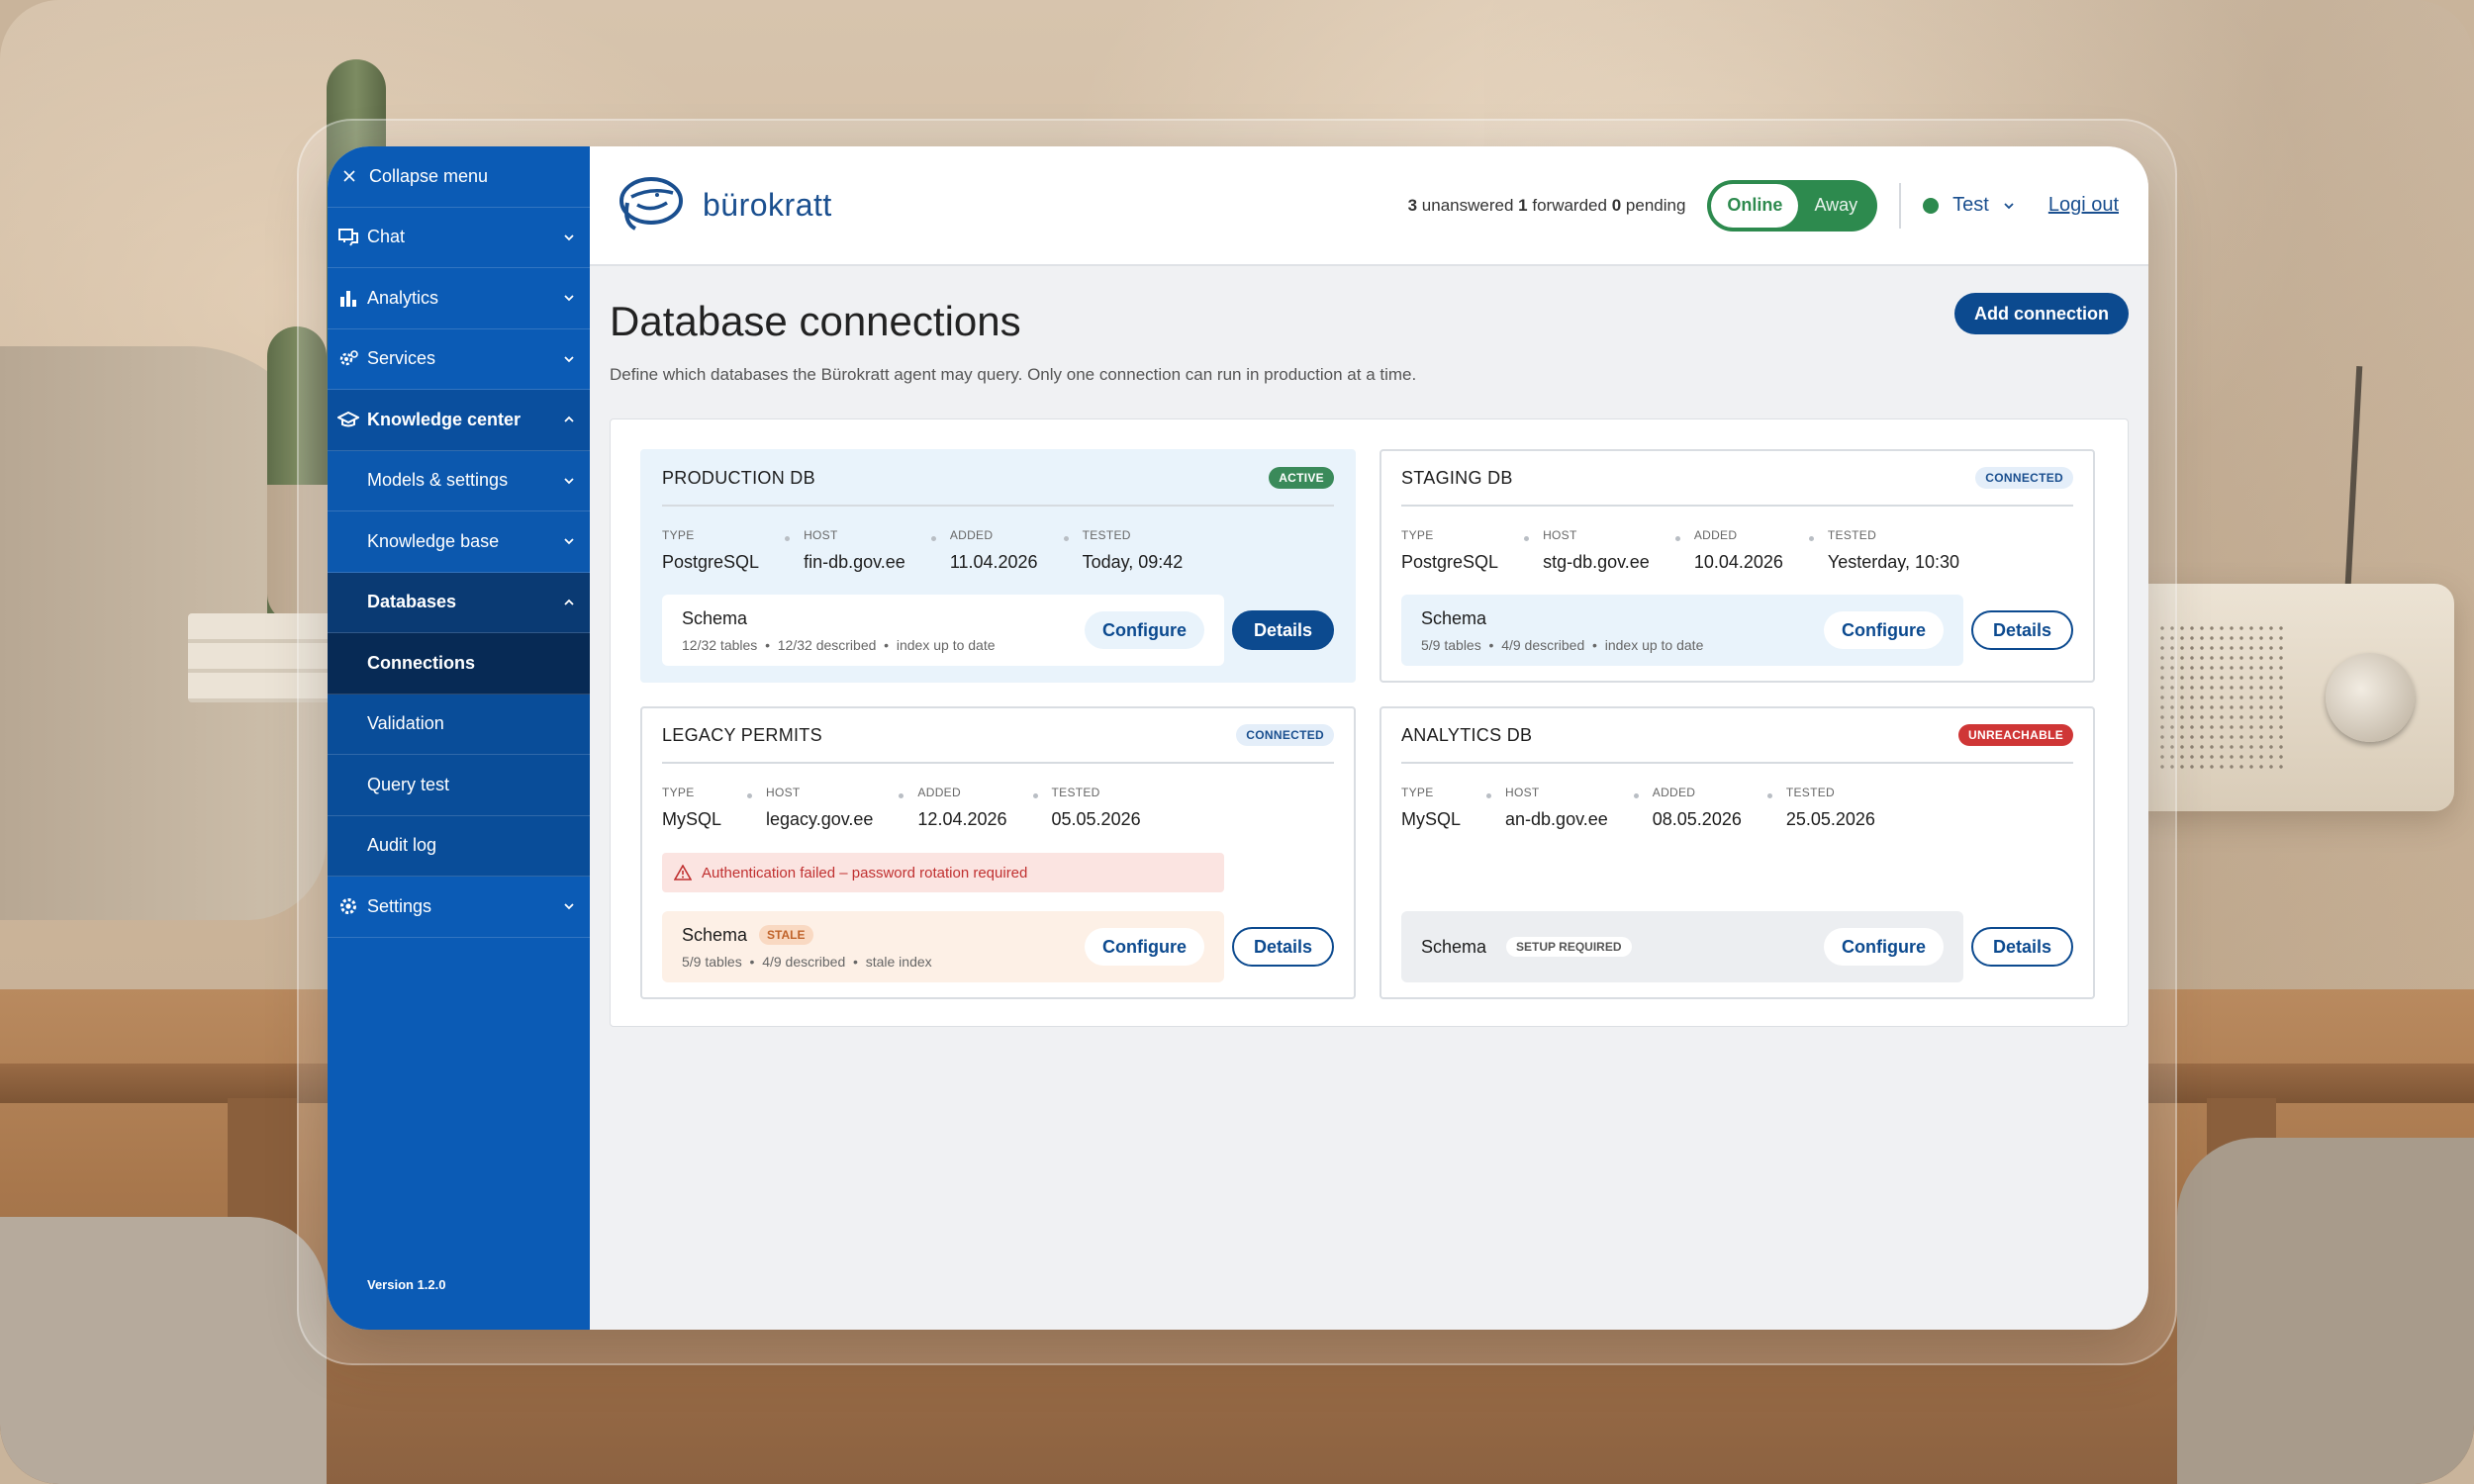 This screenshot has height=1484, width=2474. I want to click on sidebar-item-models-settings: Models & settings, so click(459, 480).